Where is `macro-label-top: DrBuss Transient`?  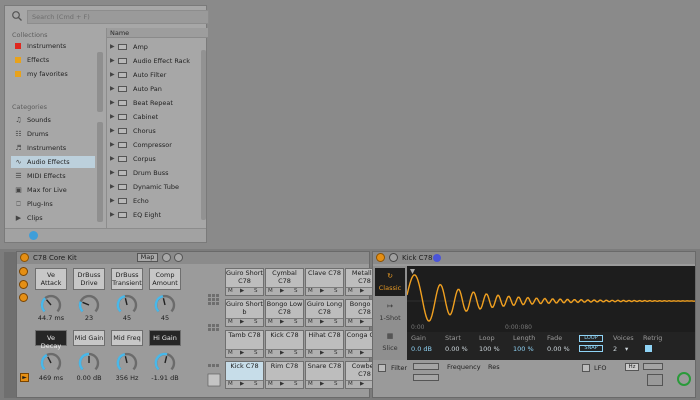
macro-label-top: DrBuss Transient is located at coordinates (127, 279).